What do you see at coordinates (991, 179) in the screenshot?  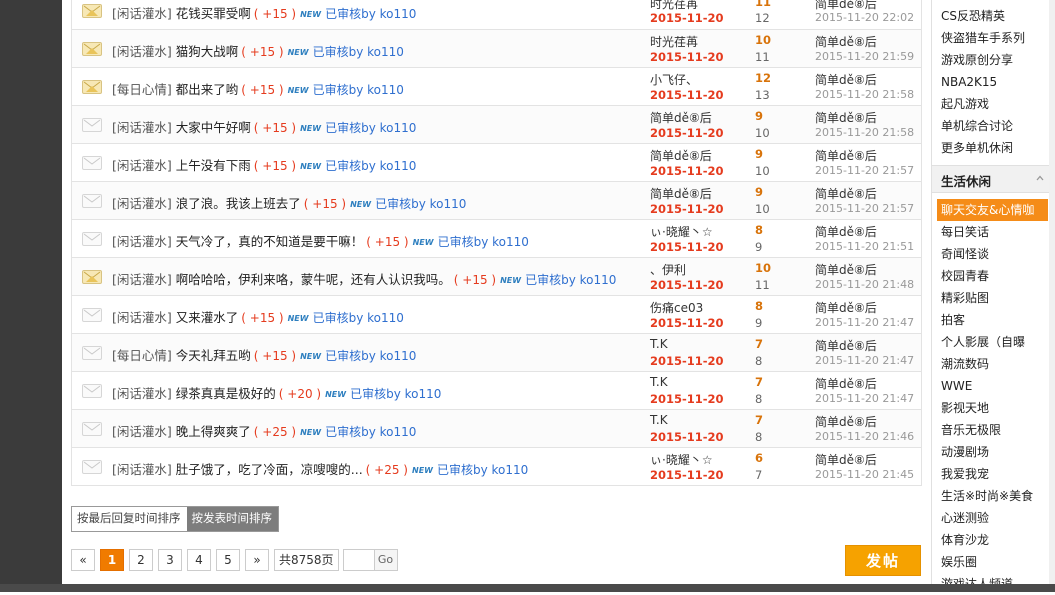 I see `section-header-life: 生活休闲` at bounding box center [991, 179].